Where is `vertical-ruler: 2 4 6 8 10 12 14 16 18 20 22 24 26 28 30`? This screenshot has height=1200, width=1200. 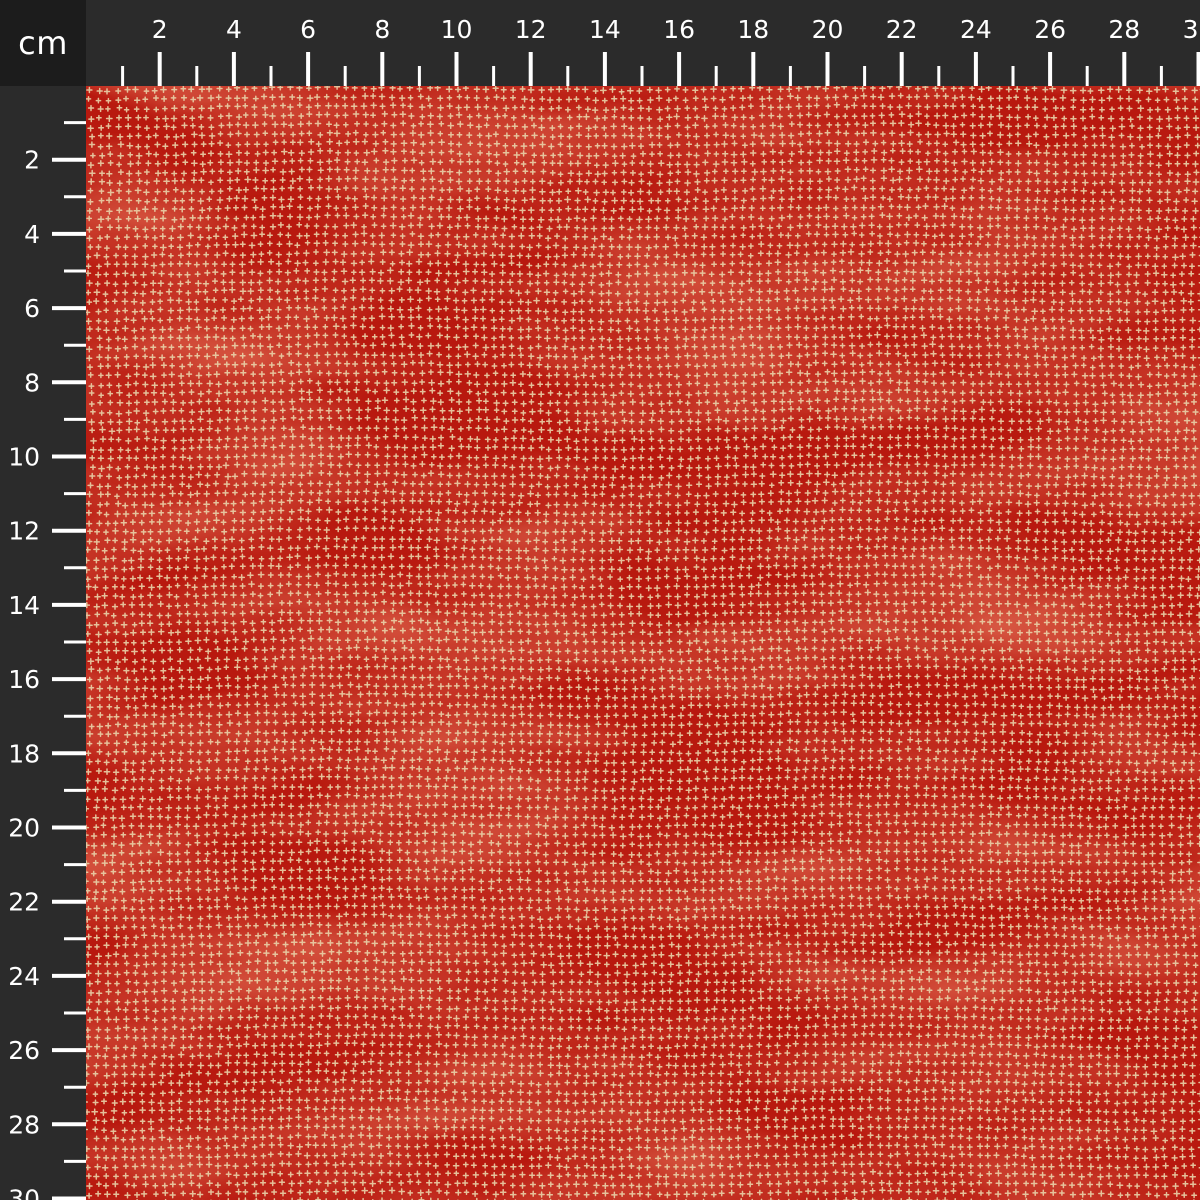 vertical-ruler: 2 4 6 8 10 12 14 16 18 20 22 24 26 28 30 is located at coordinates (43, 643).